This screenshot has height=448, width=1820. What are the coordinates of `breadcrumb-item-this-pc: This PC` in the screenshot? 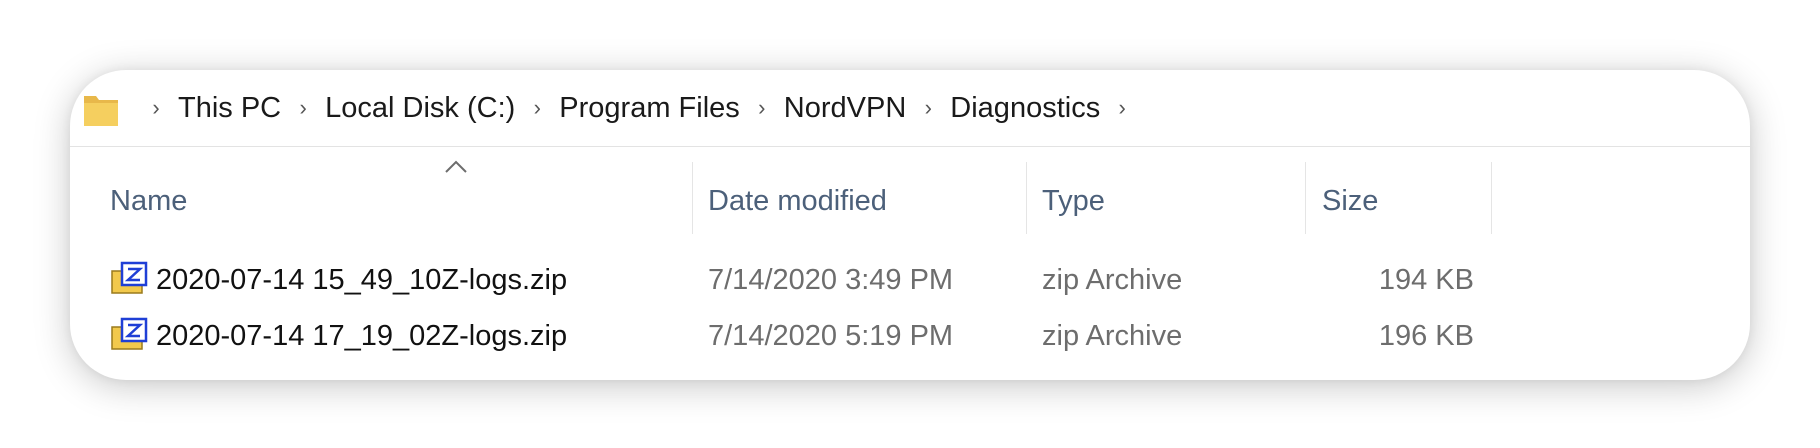 It's located at (229, 108).